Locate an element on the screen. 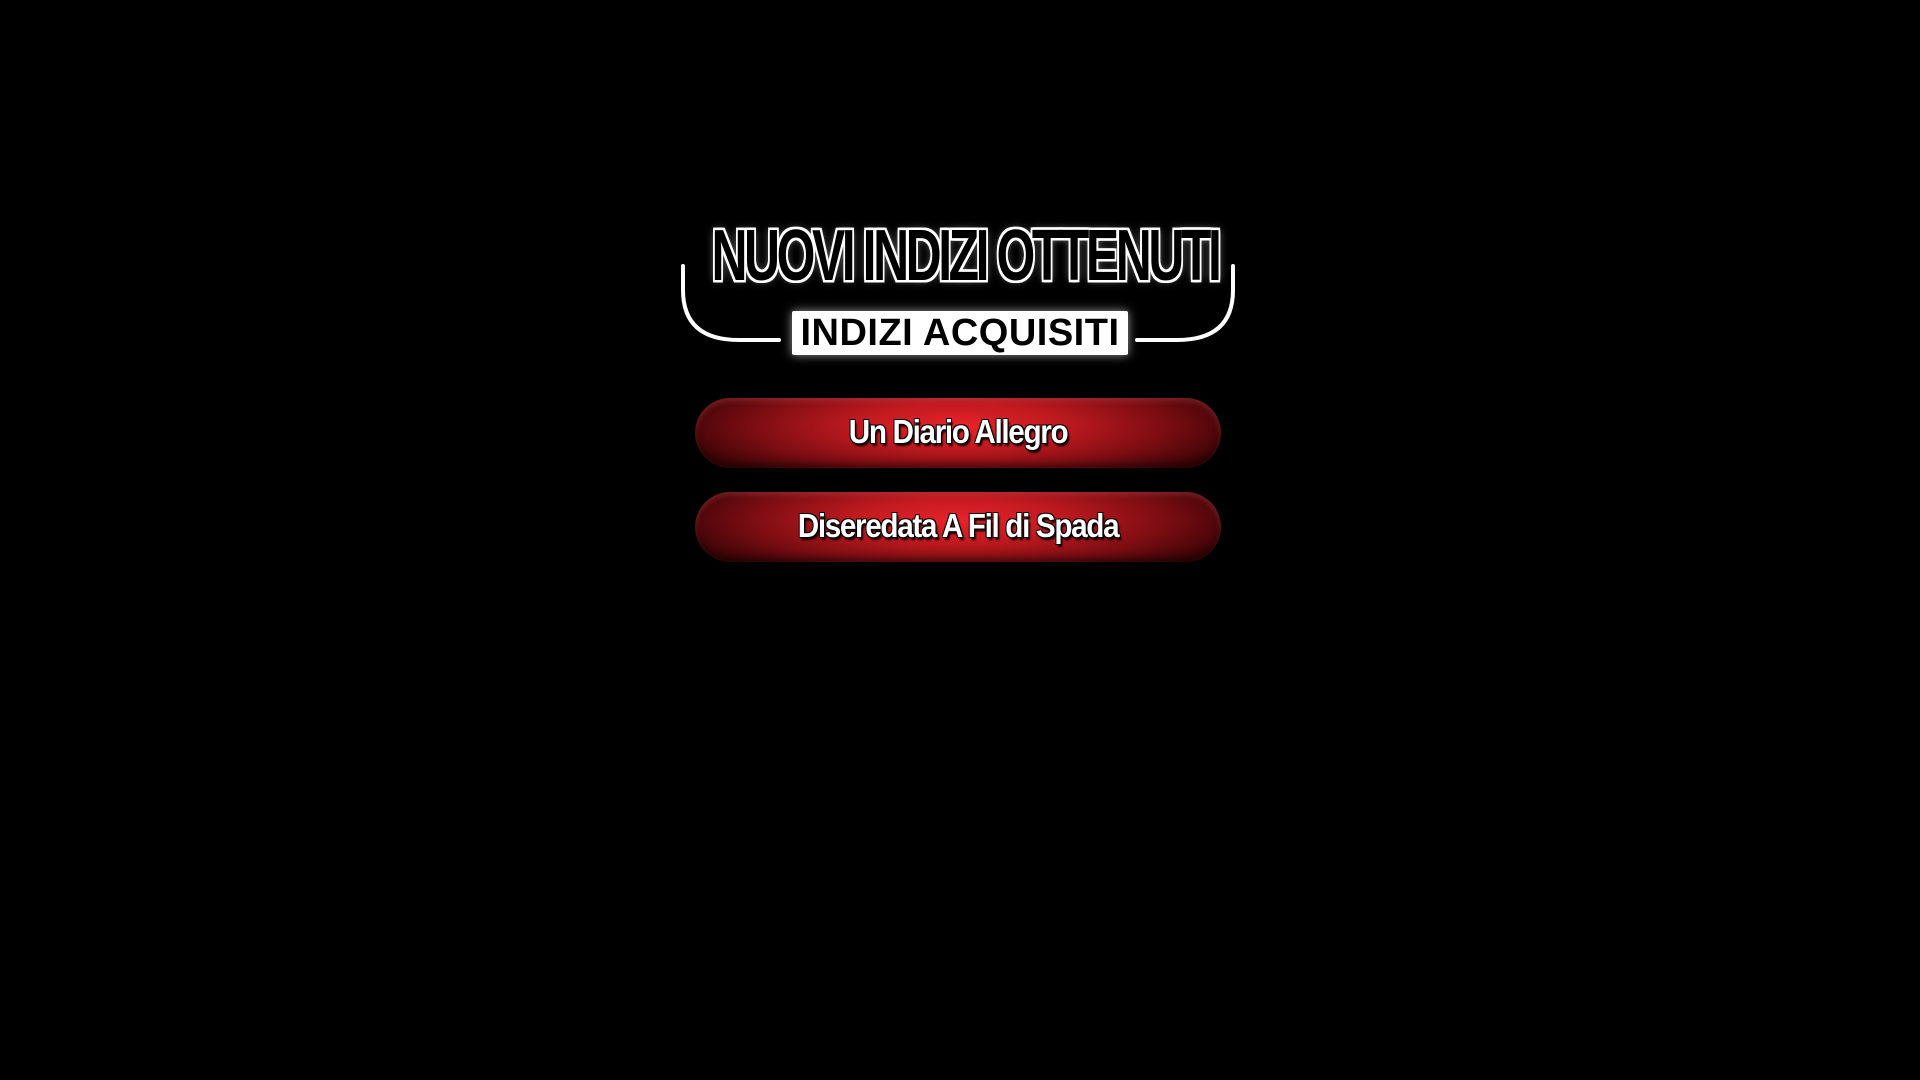 This screenshot has width=1920, height=1080. banner-title: NUOVI INDIZI OTTENUTI is located at coordinates (966, 255).